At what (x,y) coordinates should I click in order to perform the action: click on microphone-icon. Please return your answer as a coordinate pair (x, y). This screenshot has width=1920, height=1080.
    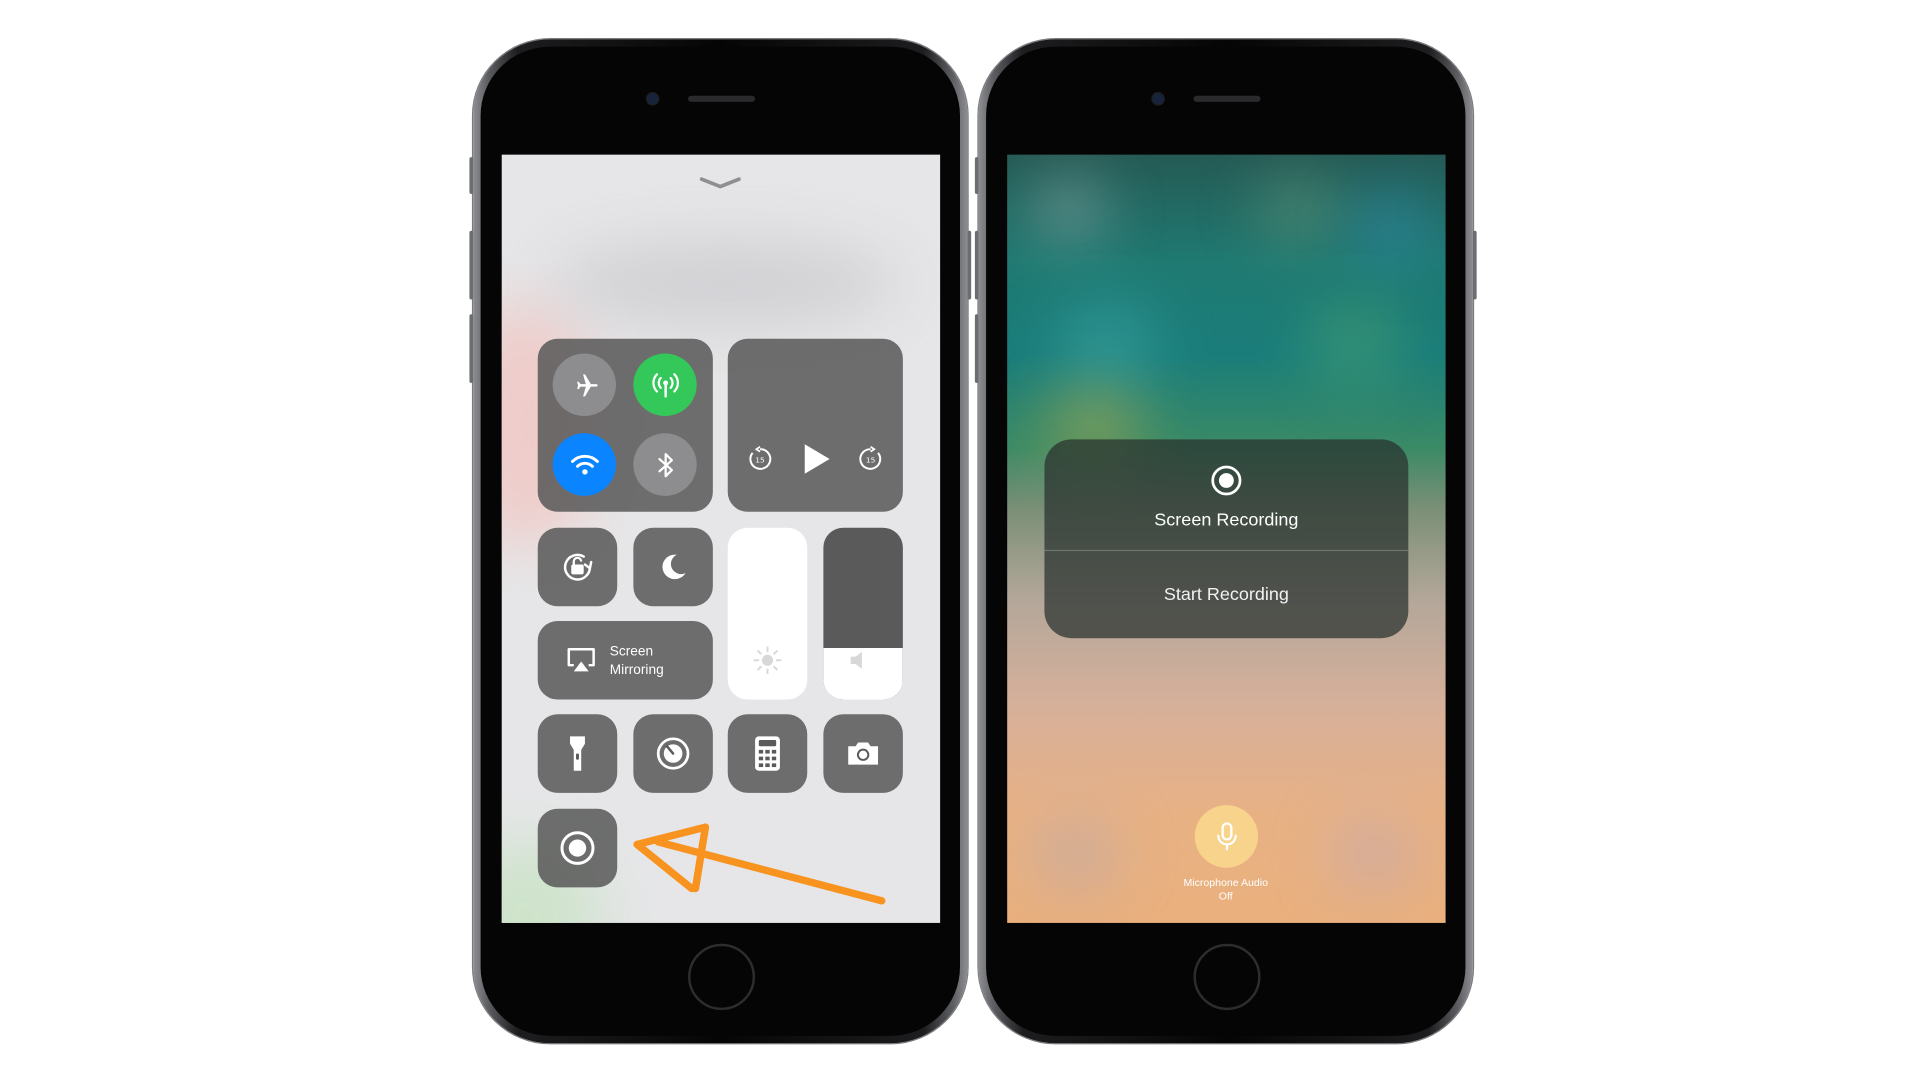
    Looking at the image, I should click on (1226, 835).